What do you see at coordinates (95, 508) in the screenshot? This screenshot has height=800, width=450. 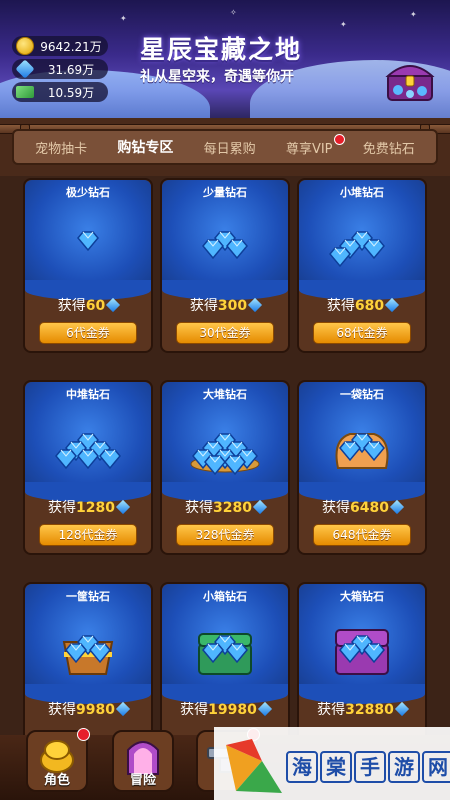 I see `reward-amount: 1280` at bounding box center [95, 508].